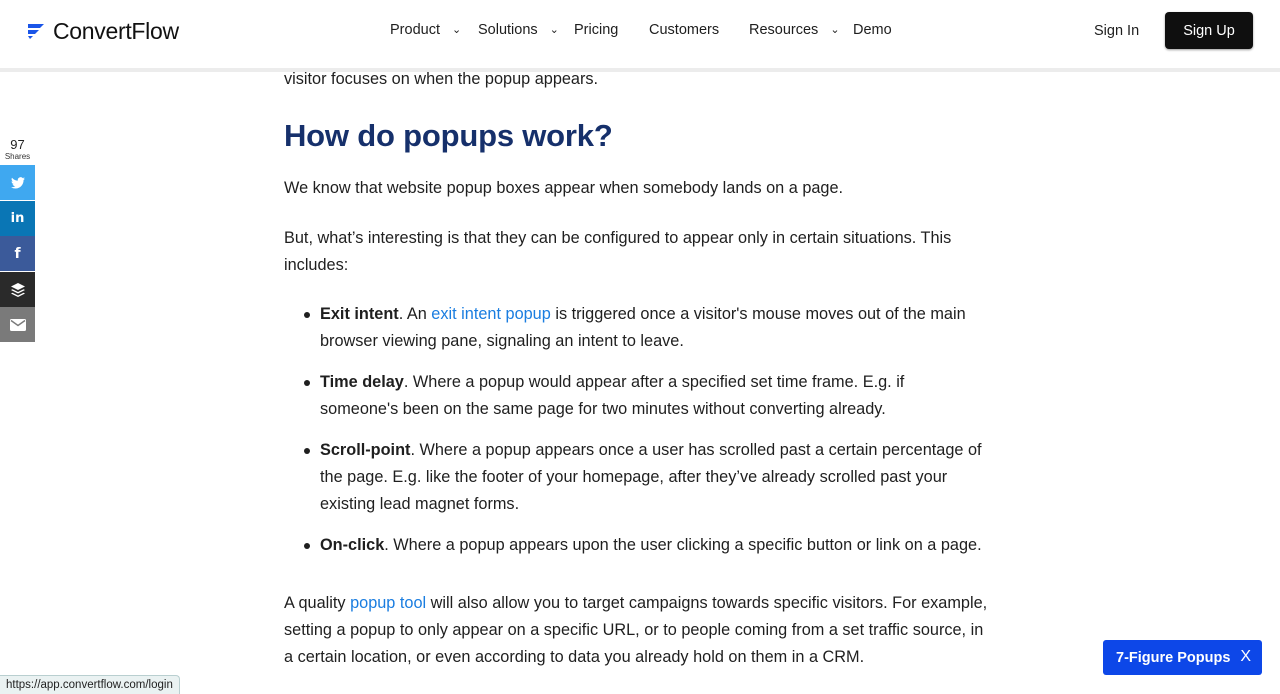  I want to click on section-heading: How do popups work?, so click(448, 135).